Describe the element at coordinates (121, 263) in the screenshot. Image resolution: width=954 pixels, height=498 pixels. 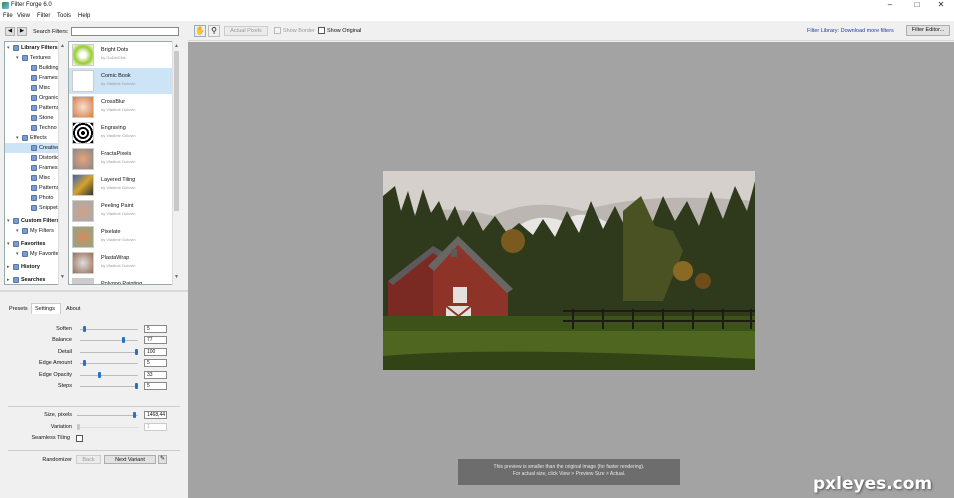
I see `filter-item: PlastaWrap by Vladimir Golovin` at that location.